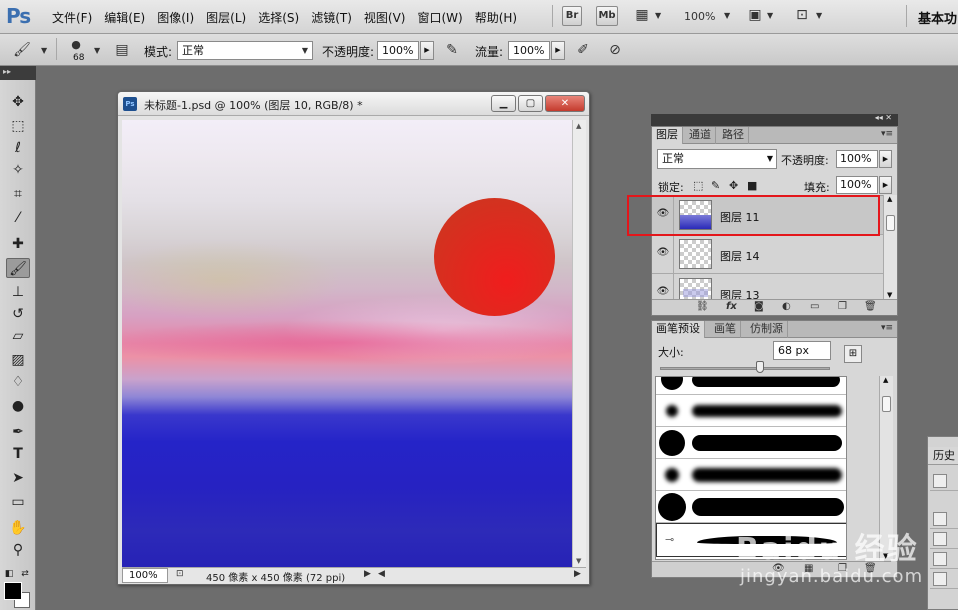 The width and height of the screenshot is (958, 610). Describe the element at coordinates (700, 135) in the screenshot. I see `tab-channels: 通道` at that location.